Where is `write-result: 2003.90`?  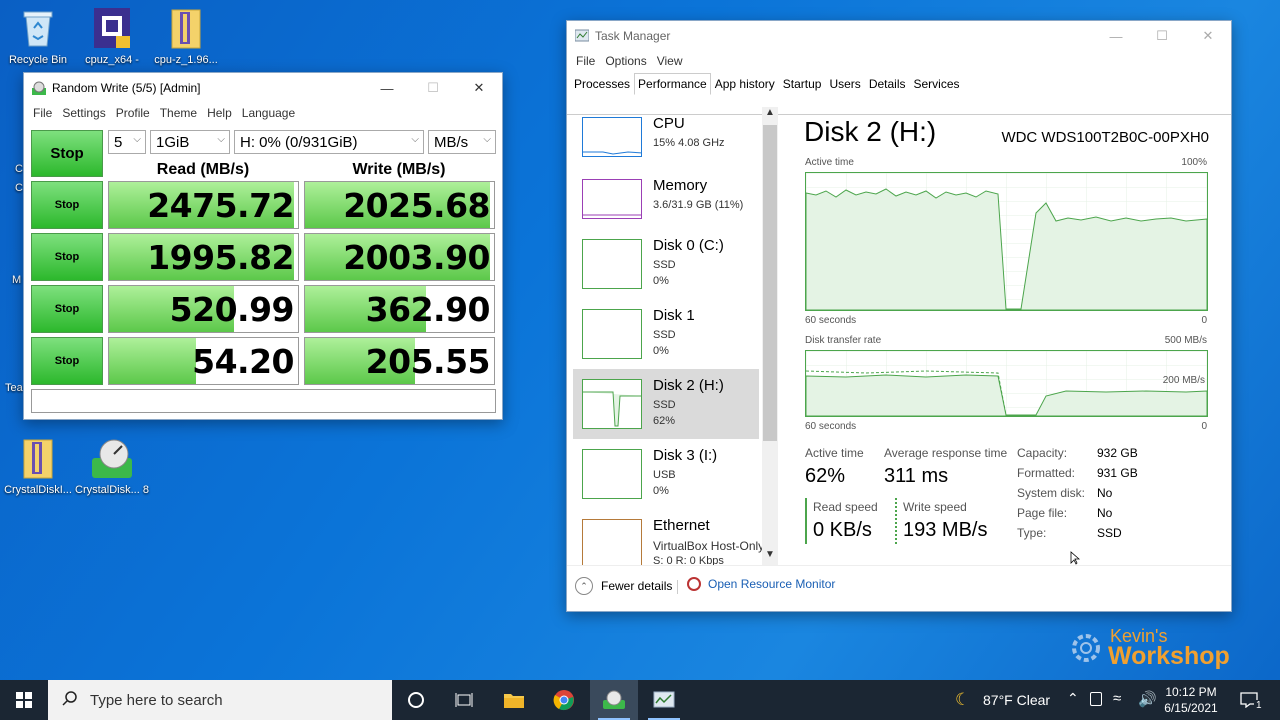
write-result: 2003.90 is located at coordinates (399, 257).